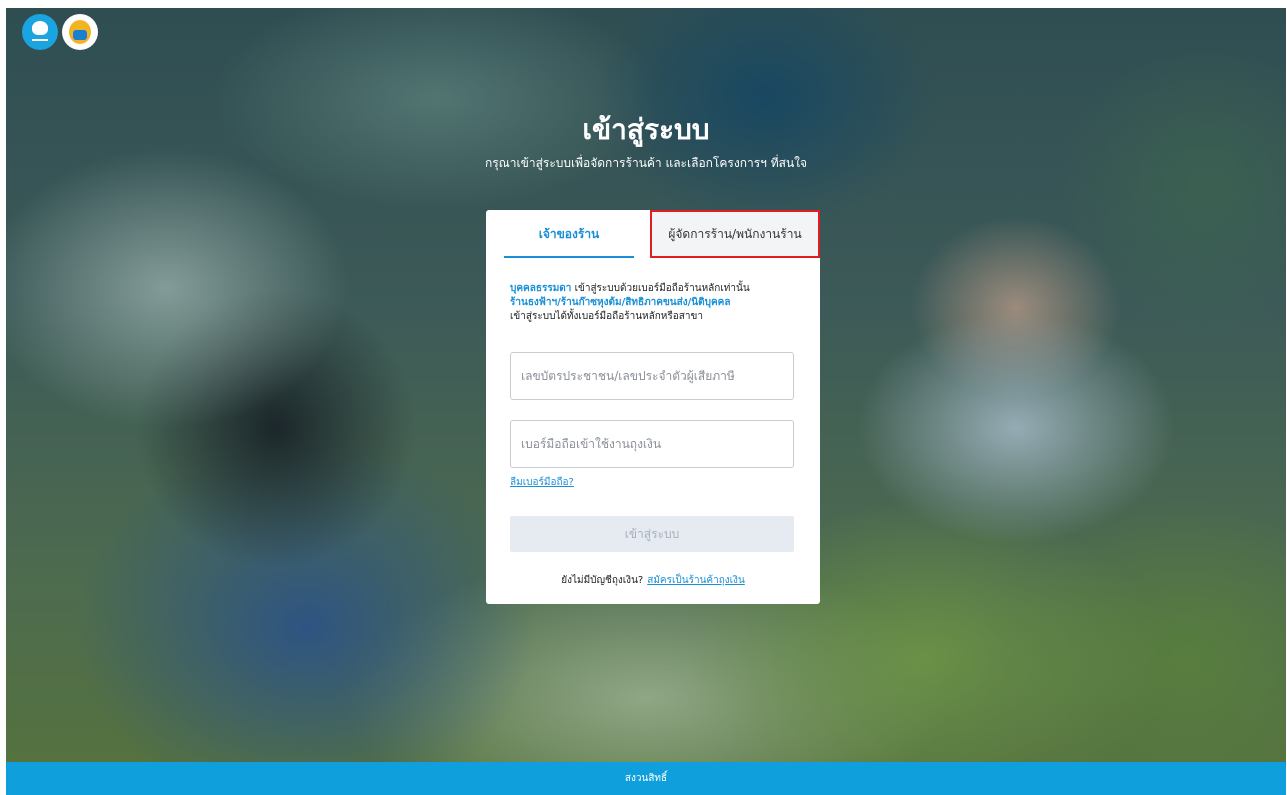  What do you see at coordinates (646, 129) in the screenshot?
I see `page-title: เข้าสู่ระบบ` at bounding box center [646, 129].